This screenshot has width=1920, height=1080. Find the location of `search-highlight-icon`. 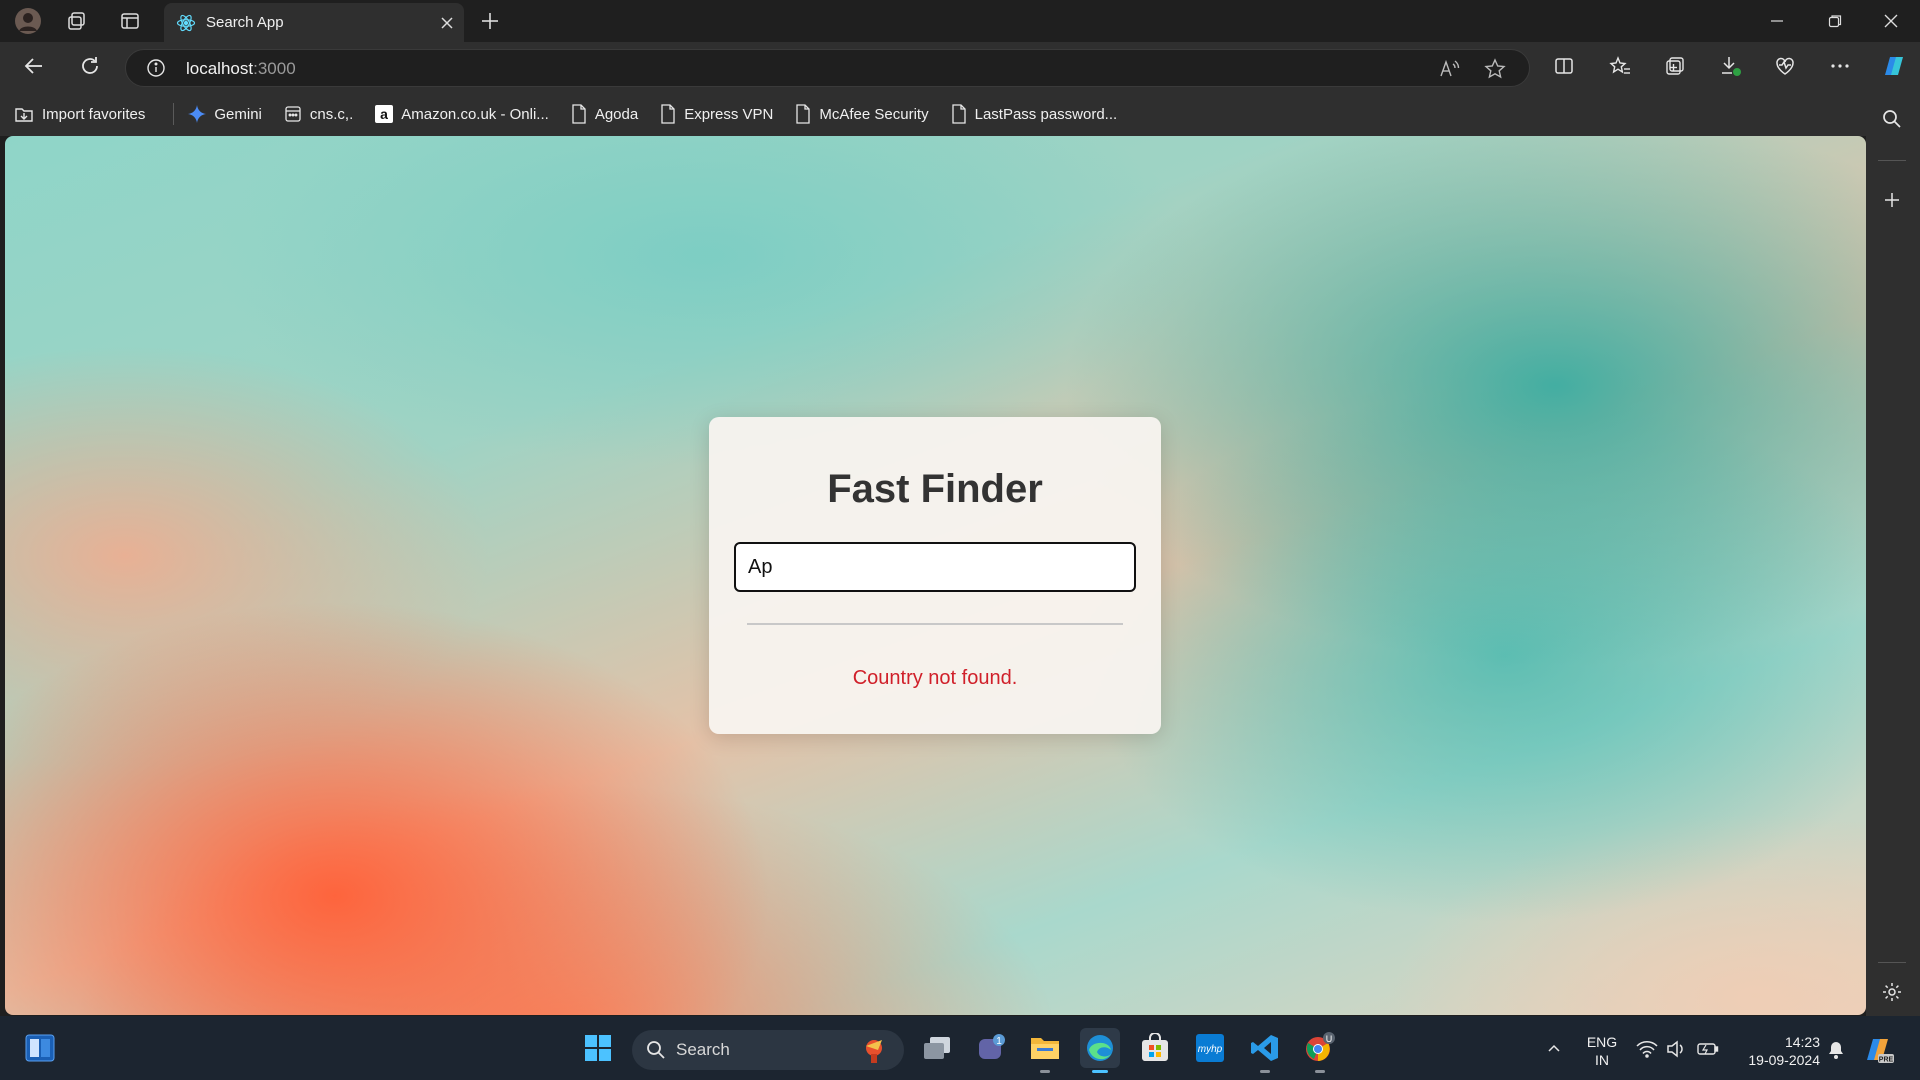

search-highlight-icon is located at coordinates (874, 1050).